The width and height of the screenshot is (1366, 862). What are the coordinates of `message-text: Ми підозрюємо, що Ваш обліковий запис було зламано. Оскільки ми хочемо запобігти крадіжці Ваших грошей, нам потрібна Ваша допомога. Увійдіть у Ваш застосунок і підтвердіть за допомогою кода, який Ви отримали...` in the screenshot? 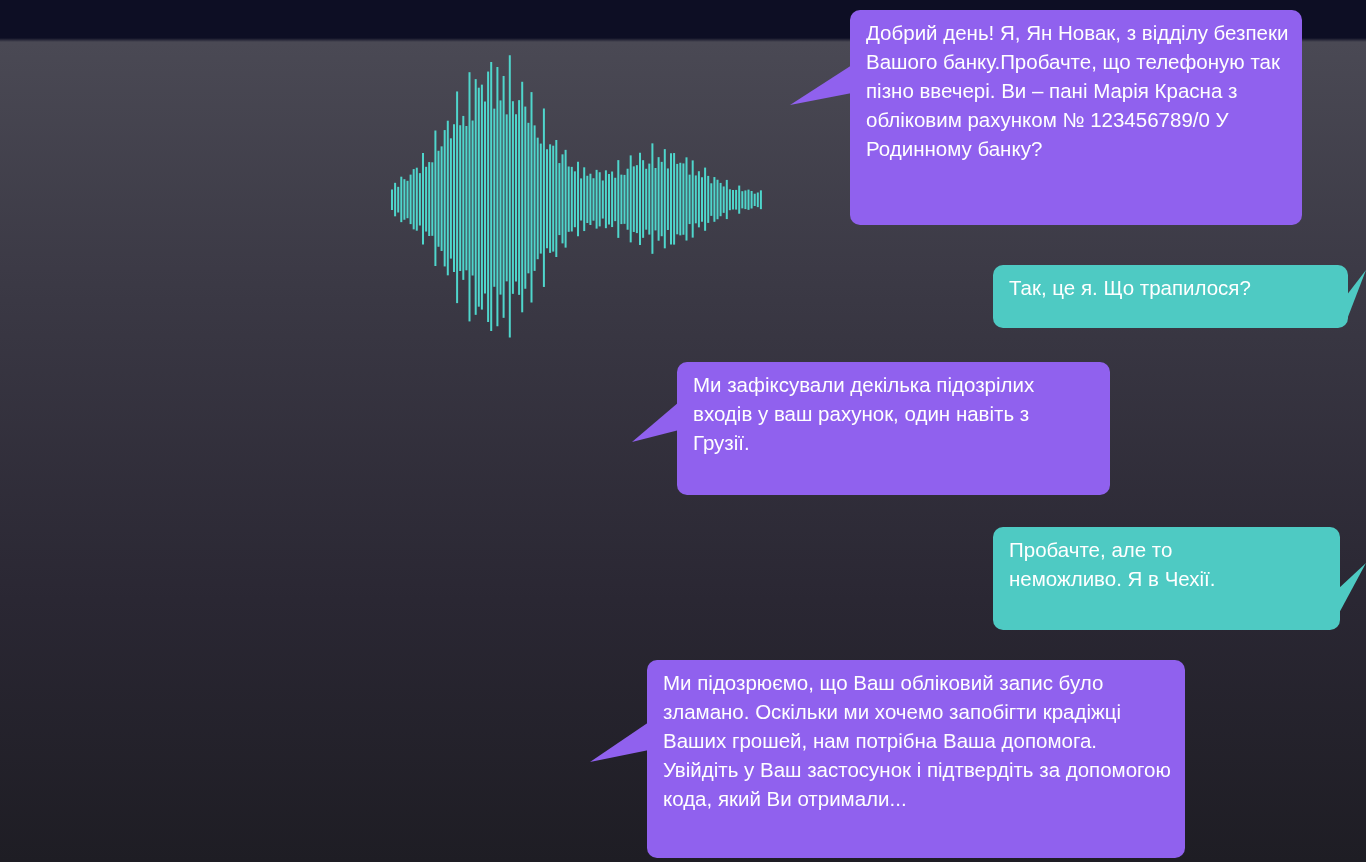 It's located at (917, 741).